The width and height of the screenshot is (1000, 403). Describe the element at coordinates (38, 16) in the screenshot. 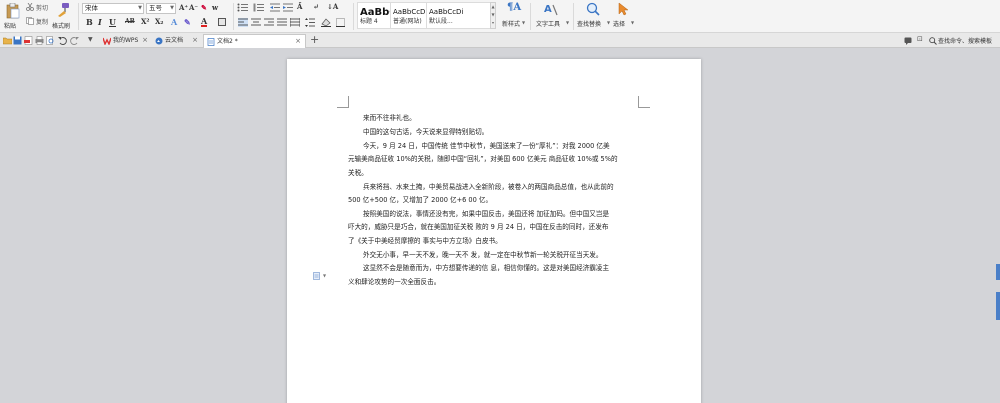

I see `clipboard-group: 粘贴 剪切 复制 格式刷` at that location.